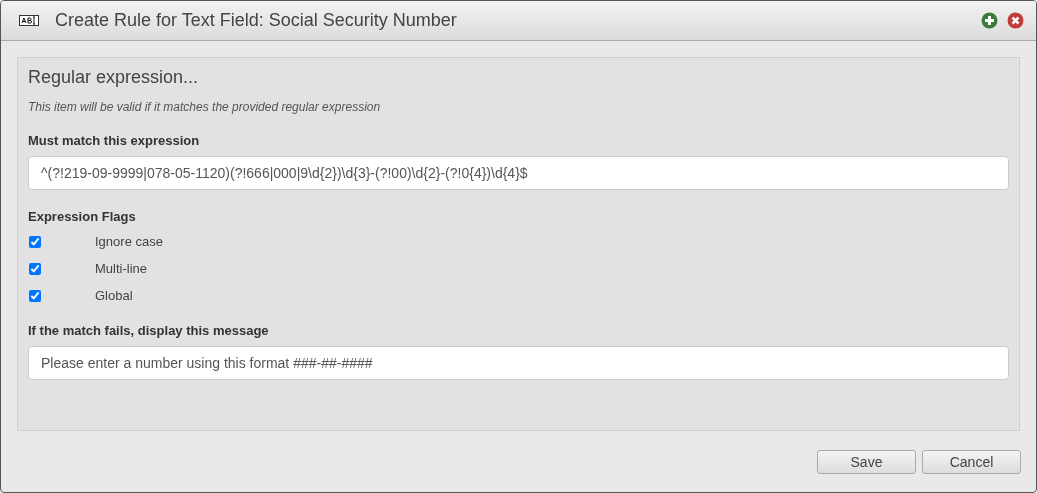 This screenshot has width=1037, height=493. Describe the element at coordinates (971, 461) in the screenshot. I see `cancel-button: Cancel` at that location.